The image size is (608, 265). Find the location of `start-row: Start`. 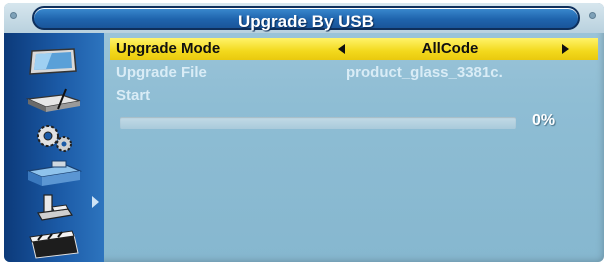

start-row: Start is located at coordinates (354, 96).